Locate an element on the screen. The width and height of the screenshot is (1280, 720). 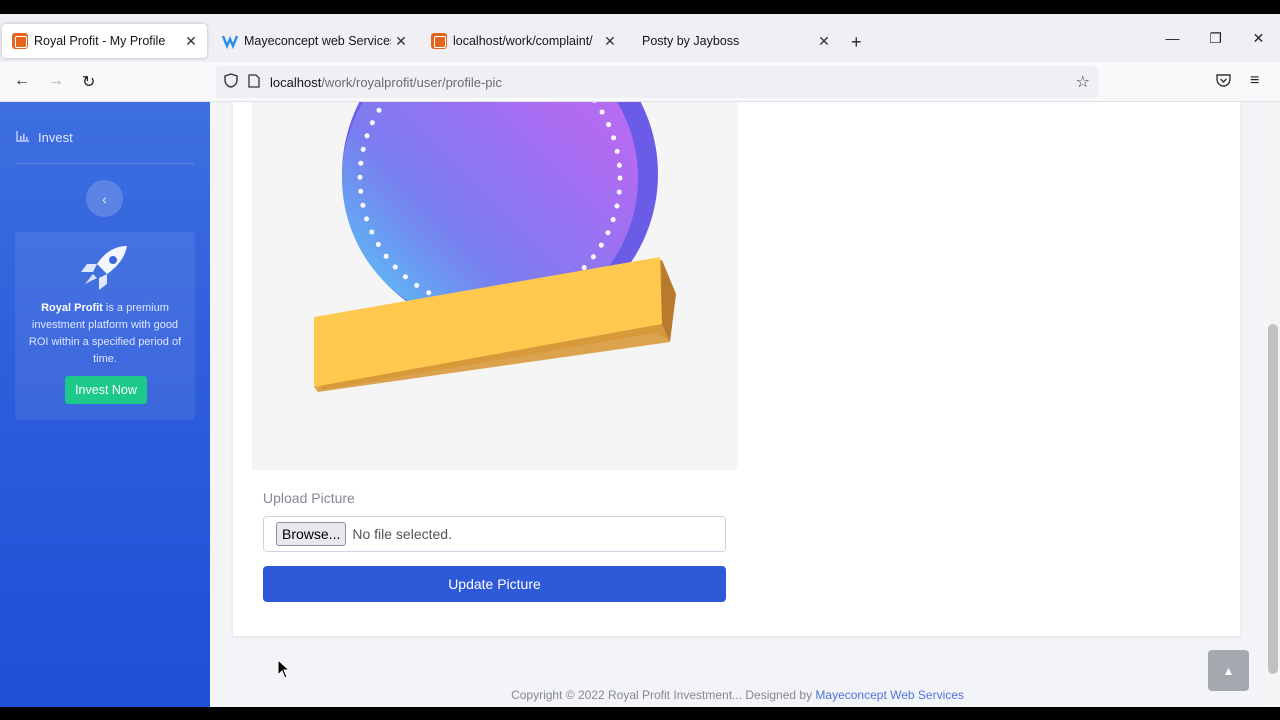
chevron-left-icon: ‹ is located at coordinates (104, 198).